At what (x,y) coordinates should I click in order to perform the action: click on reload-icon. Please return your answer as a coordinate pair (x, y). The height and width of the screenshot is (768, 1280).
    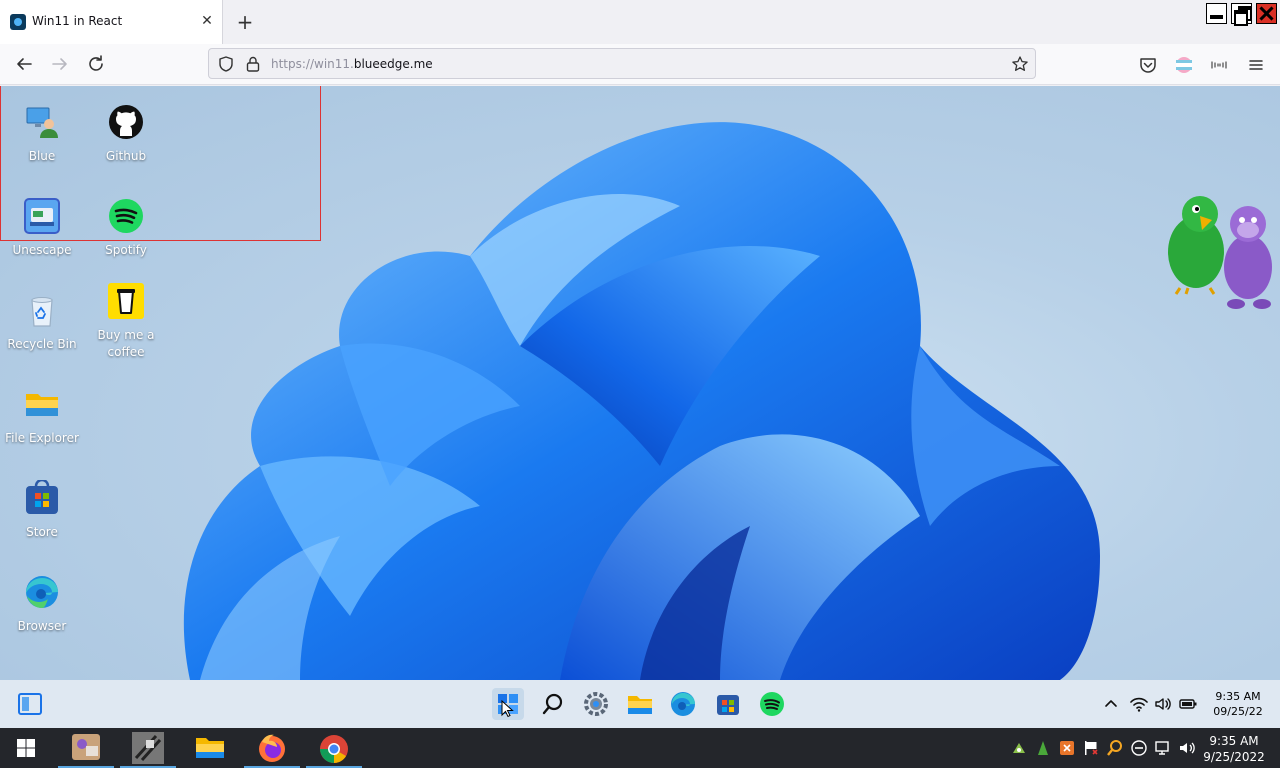
    Looking at the image, I should click on (96, 63).